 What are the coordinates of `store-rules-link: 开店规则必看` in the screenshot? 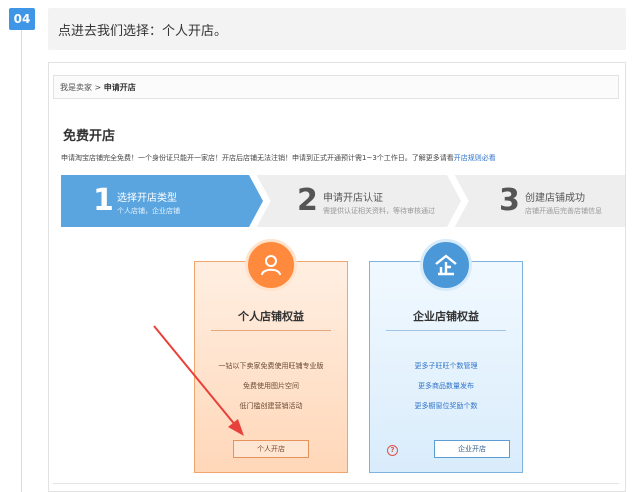 It's located at (475, 158).